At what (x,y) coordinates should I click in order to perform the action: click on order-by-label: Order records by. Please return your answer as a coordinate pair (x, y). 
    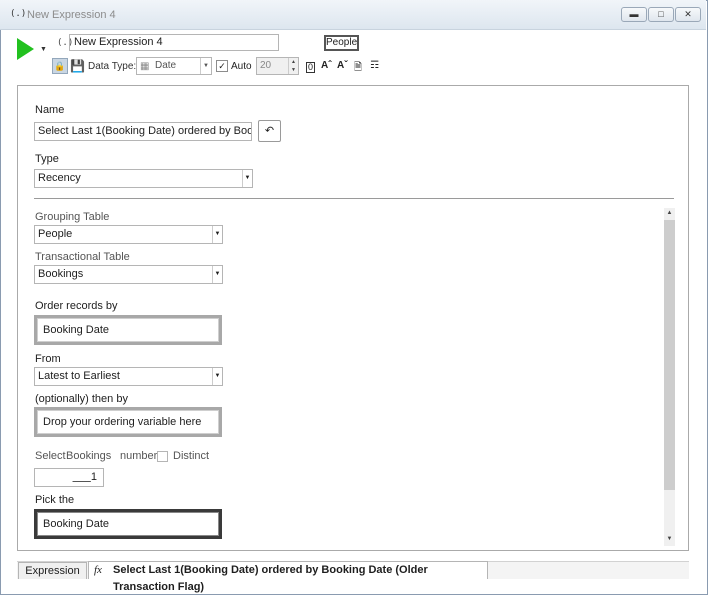
    Looking at the image, I should click on (76, 306).